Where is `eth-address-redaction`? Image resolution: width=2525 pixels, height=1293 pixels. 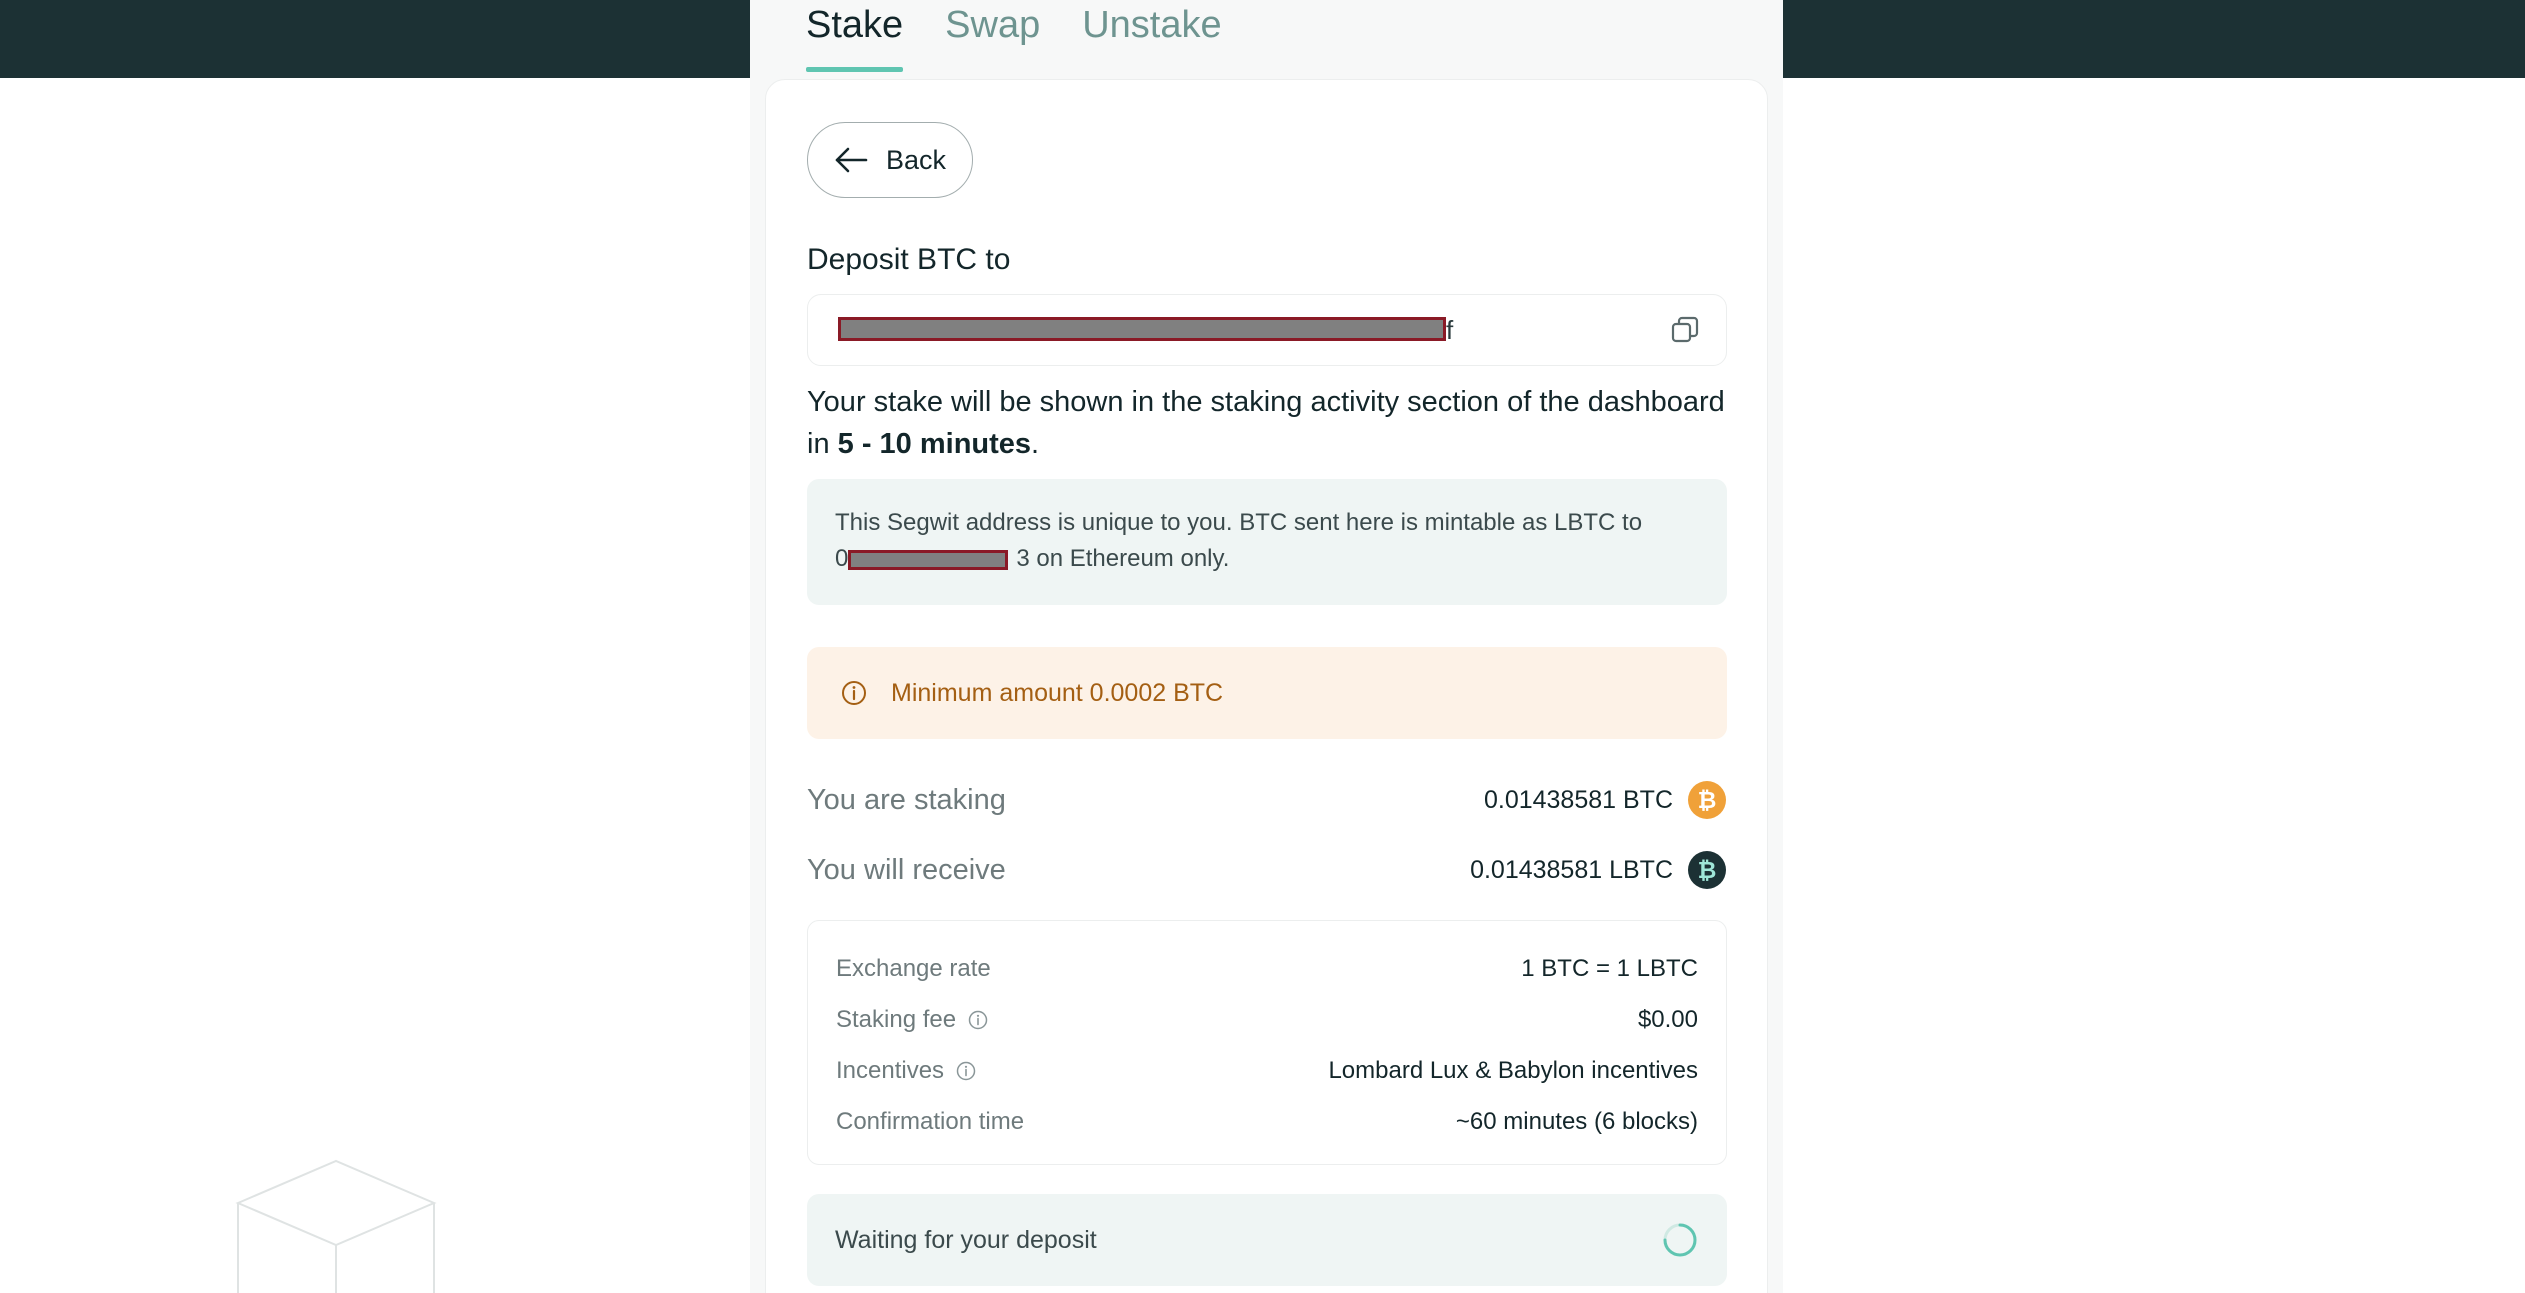
eth-address-redaction is located at coordinates (928, 559).